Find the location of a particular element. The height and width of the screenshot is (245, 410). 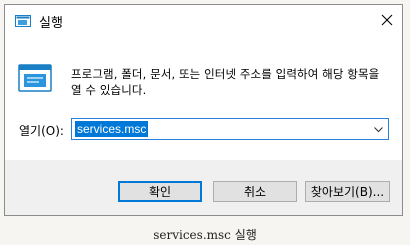

chevron-down-icon is located at coordinates (378, 129).